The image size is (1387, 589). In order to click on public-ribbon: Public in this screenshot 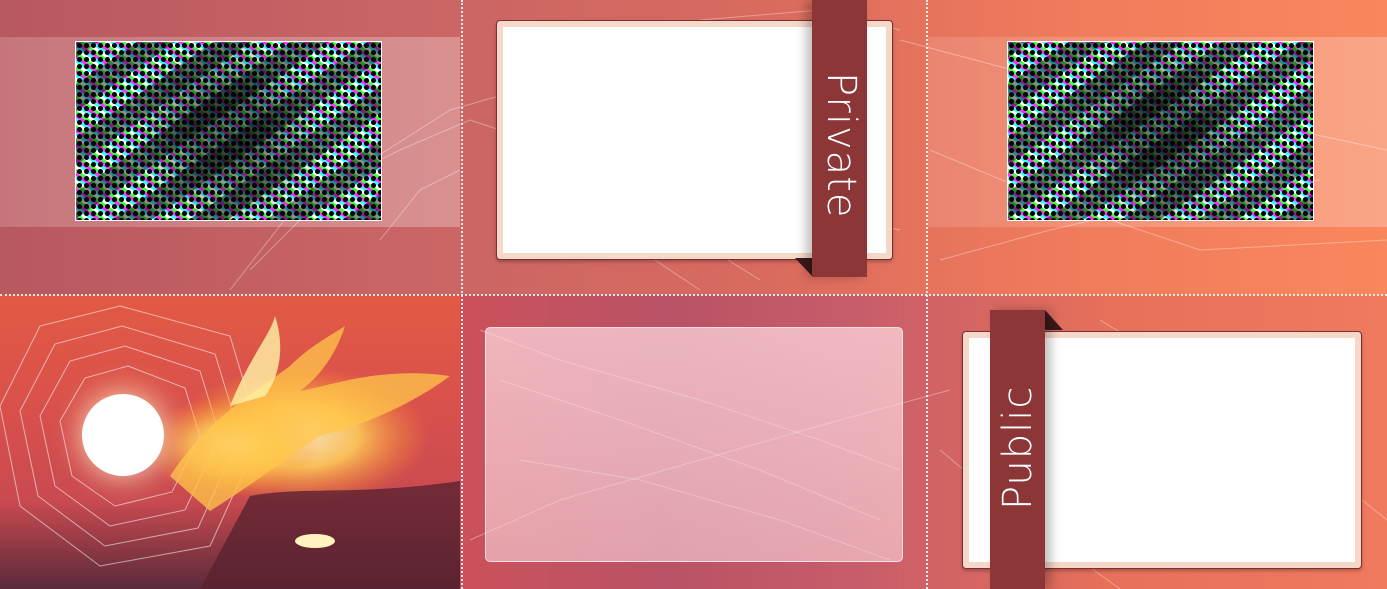, I will do `click(1017, 449)`.